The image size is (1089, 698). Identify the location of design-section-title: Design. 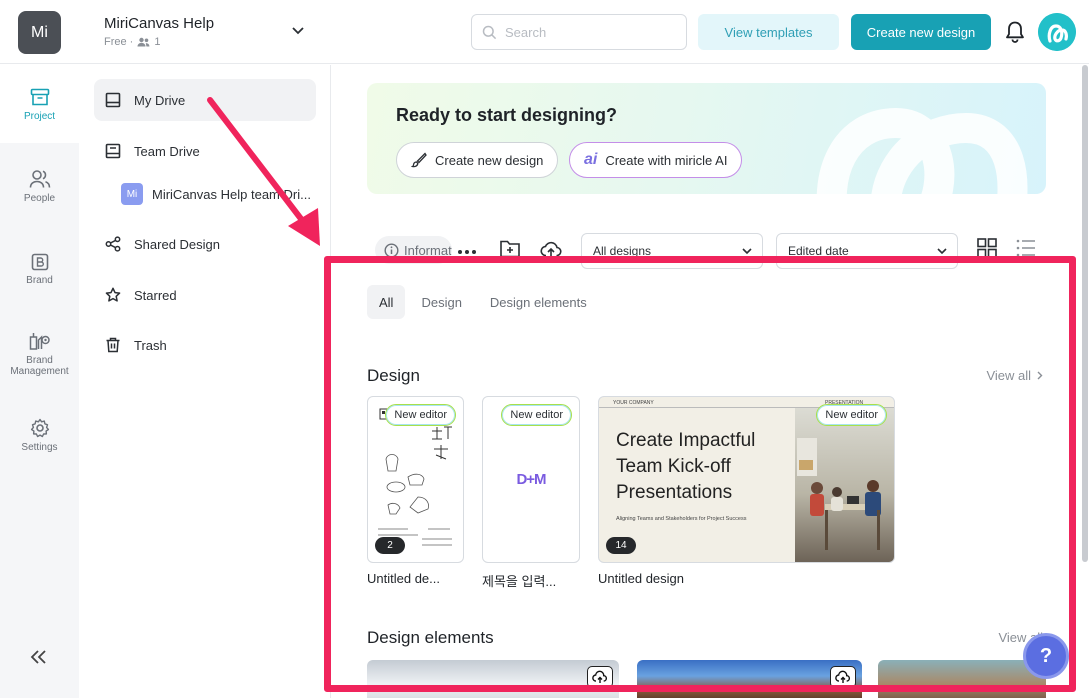
(393, 375).